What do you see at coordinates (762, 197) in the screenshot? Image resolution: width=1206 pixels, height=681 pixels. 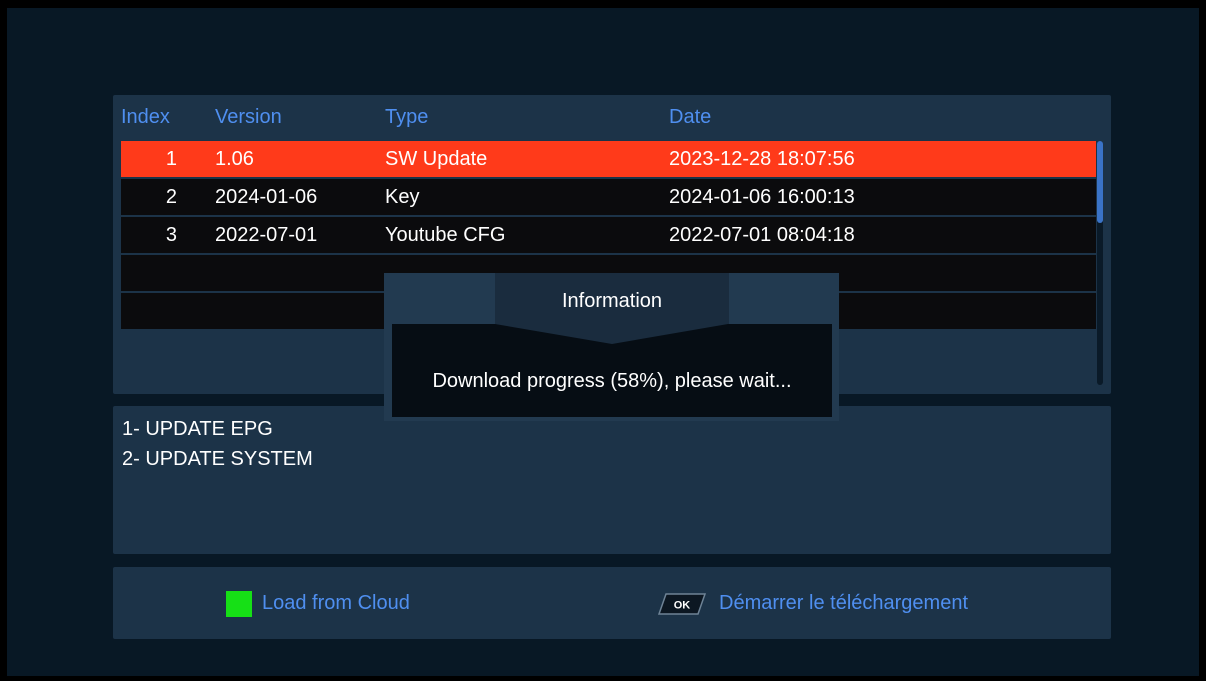 I see `row-date: 2024-01-06 16:00:13` at bounding box center [762, 197].